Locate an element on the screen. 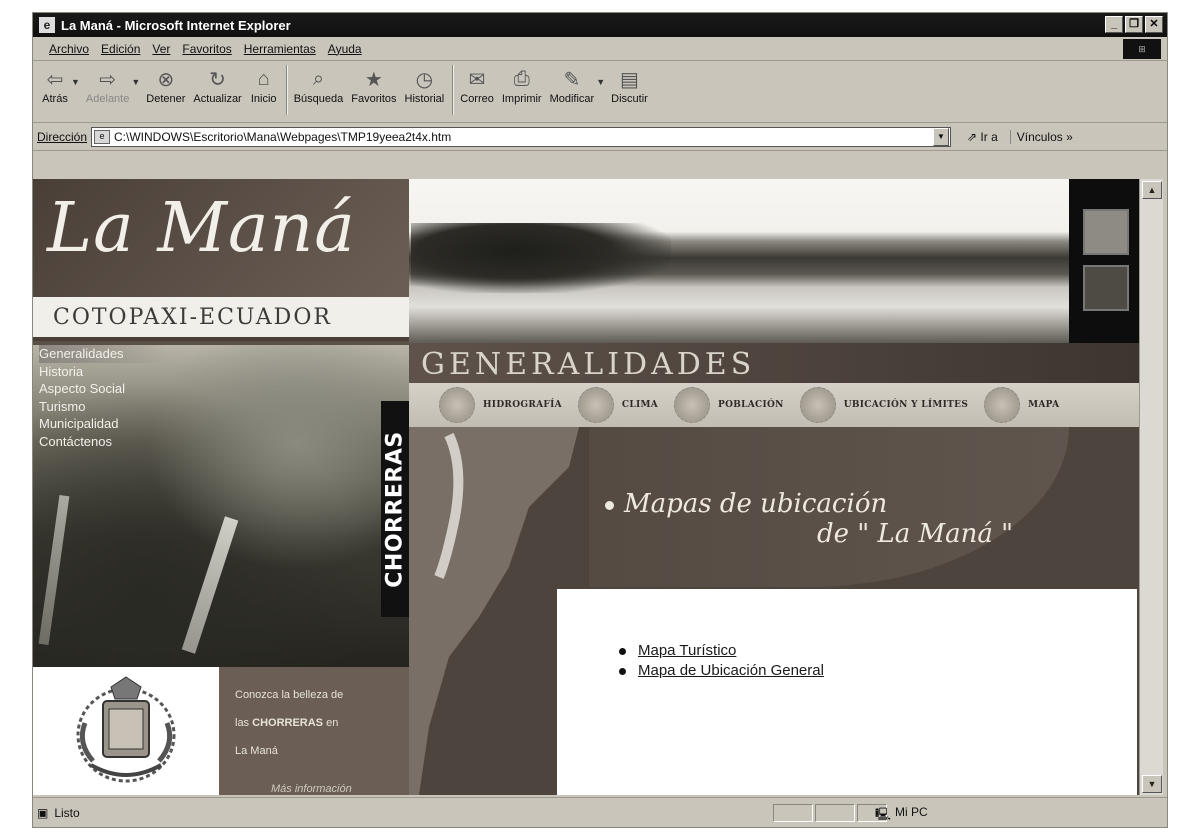 Image resolution: width=1182 pixels, height=840 pixels. promo-line-2-post: en is located at coordinates (331, 723).